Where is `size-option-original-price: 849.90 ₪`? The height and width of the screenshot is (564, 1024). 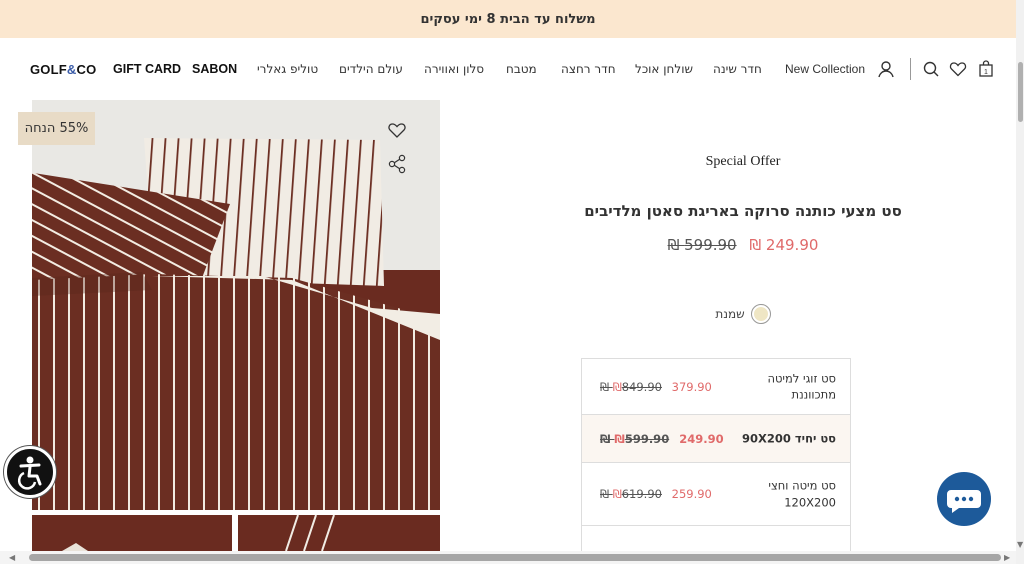
size-option-original-price: 849.90 ₪ is located at coordinates (631, 386).